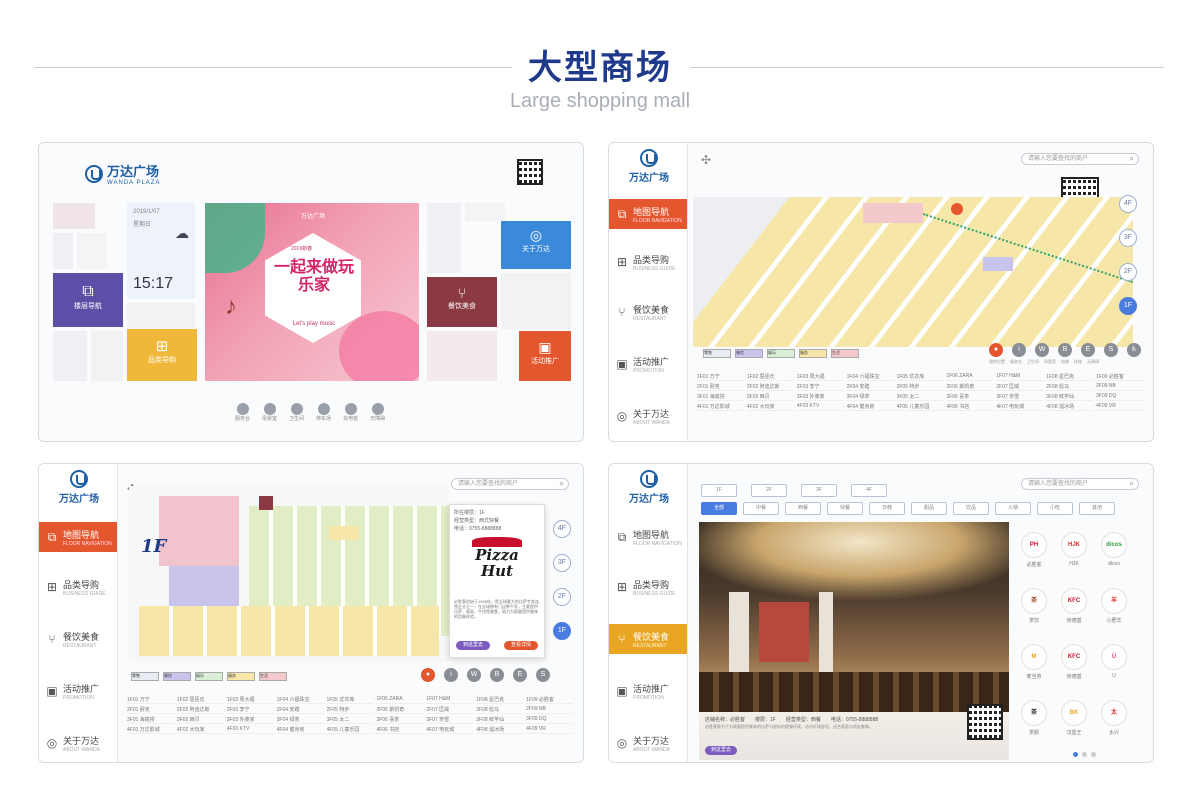  Describe the element at coordinates (820, 387) in the screenshot. I see `directory-entry: 2F03 李宁` at that location.